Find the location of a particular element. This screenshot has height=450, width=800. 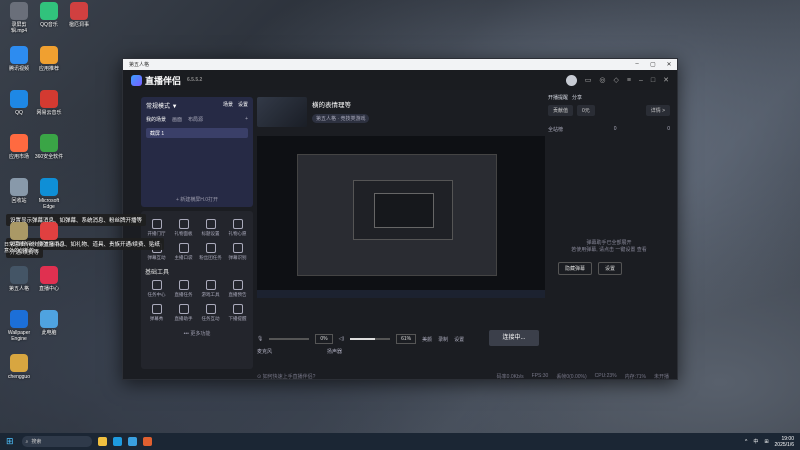

speaker-slider is located at coordinates (370, 339).